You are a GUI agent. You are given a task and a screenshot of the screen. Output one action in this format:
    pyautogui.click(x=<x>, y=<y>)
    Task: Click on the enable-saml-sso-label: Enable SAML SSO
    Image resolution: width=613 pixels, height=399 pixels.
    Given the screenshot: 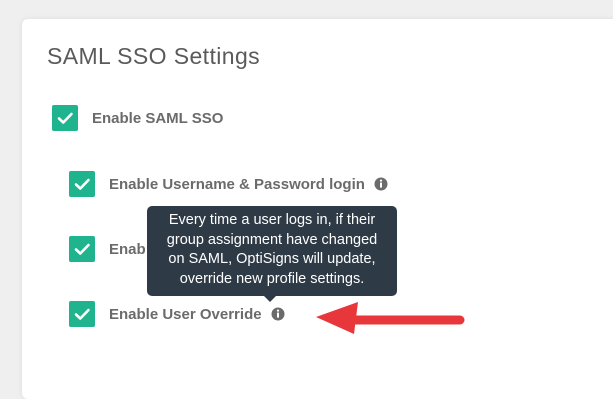 What is the action you would take?
    pyautogui.click(x=157, y=118)
    